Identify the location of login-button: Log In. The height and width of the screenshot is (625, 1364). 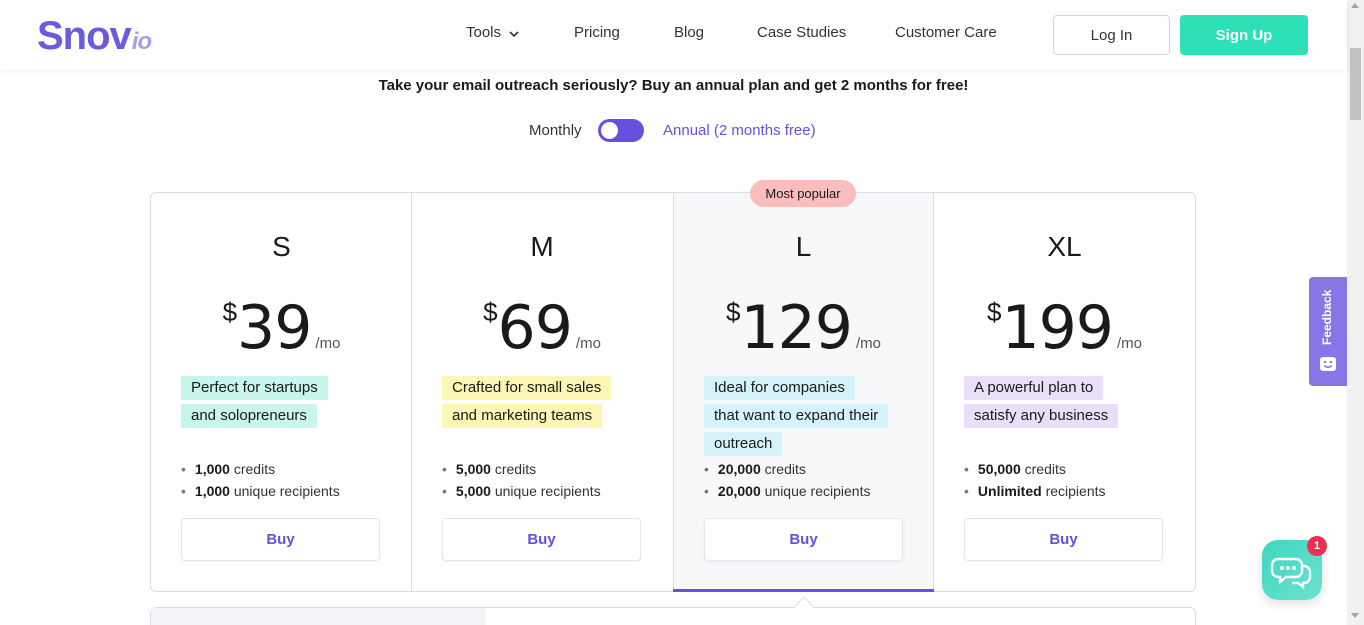
(1111, 35).